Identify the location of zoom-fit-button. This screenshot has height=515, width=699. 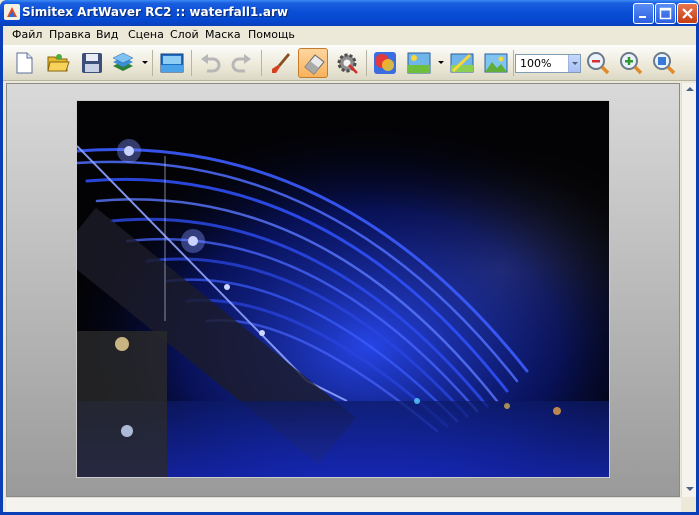
(664, 63).